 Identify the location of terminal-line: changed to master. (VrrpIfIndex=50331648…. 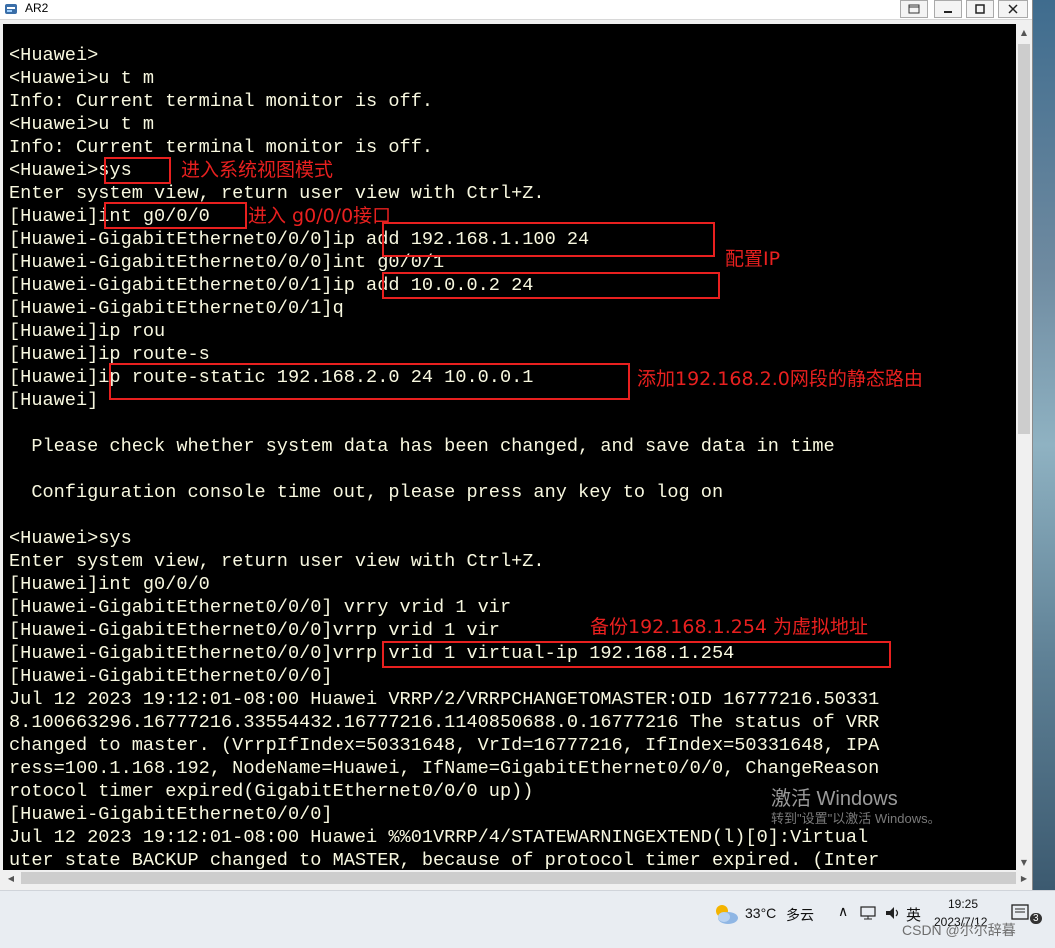
(444, 745).